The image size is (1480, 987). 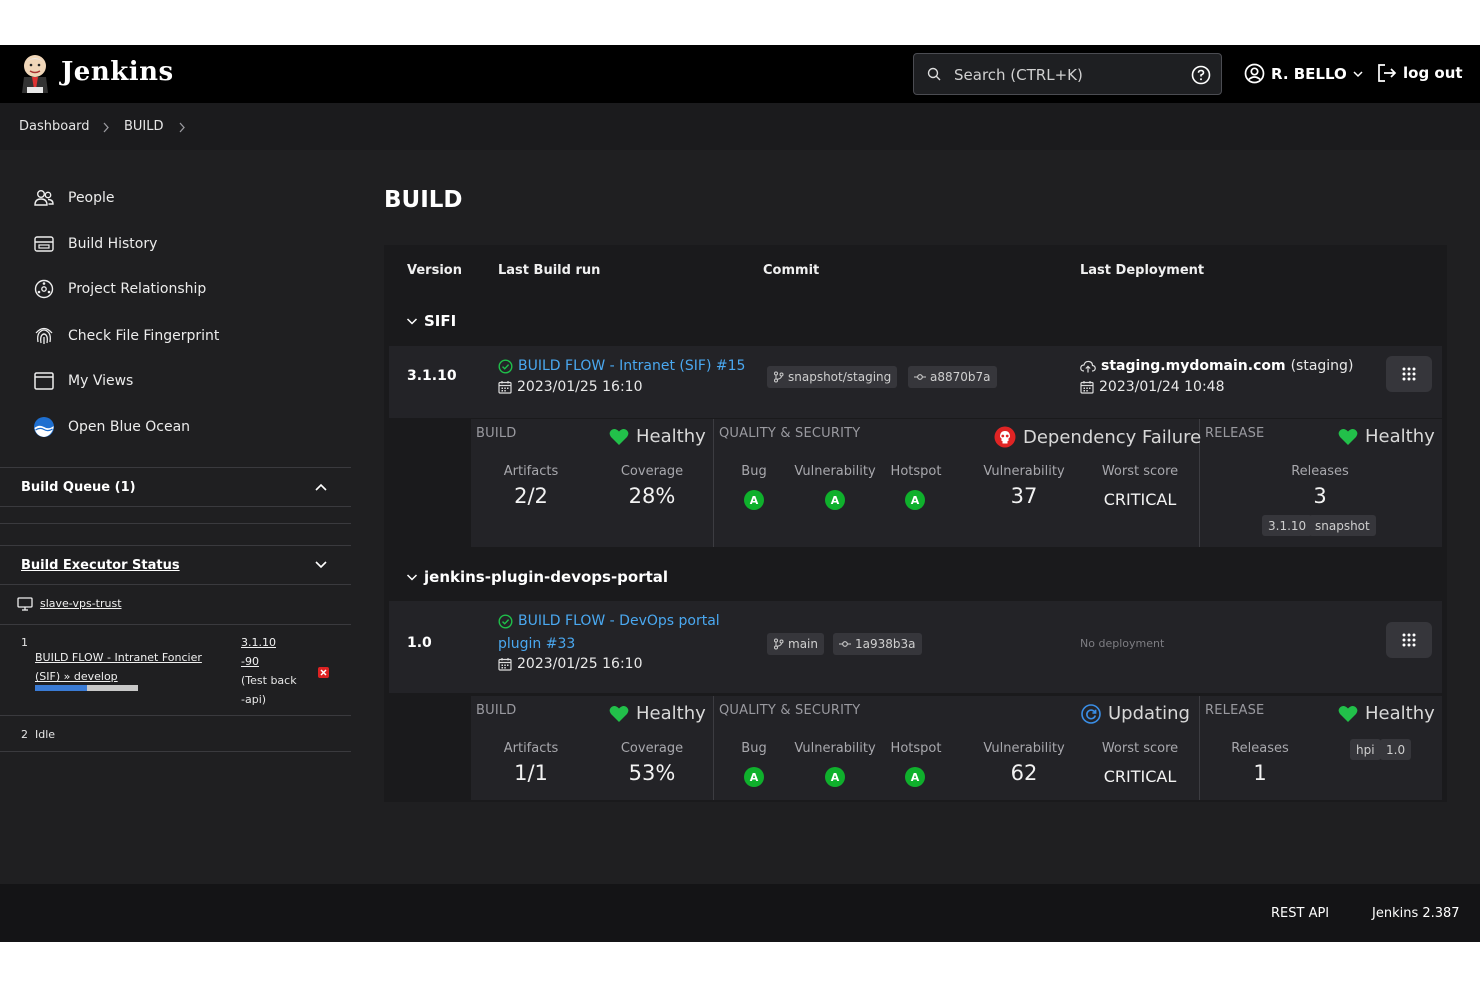 I want to click on footer: REST API Jenkins 2.387, so click(x=740, y=913).